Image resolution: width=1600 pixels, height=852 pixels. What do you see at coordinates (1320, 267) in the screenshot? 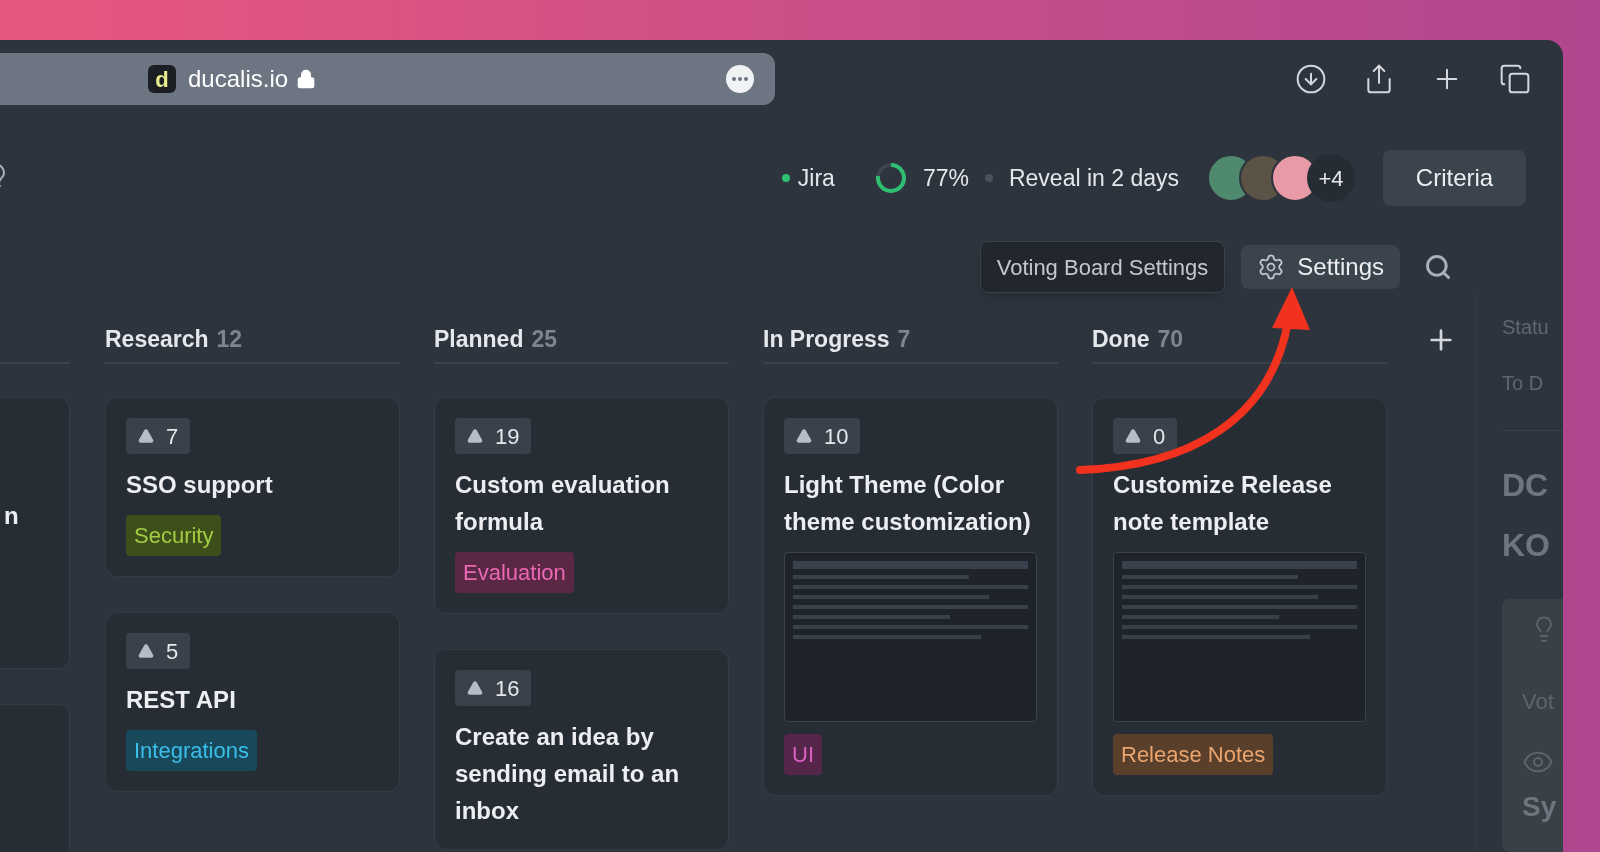
I see `settings-button: Settings` at bounding box center [1320, 267].